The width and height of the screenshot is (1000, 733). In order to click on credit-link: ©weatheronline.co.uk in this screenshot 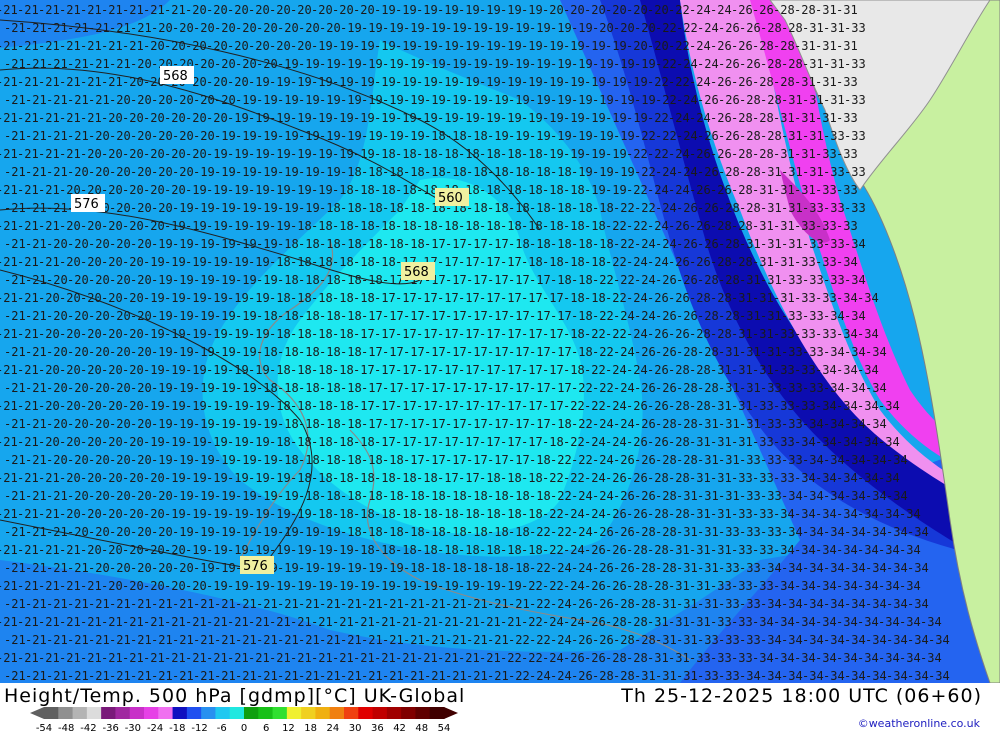, I will do `click(919, 723)`.